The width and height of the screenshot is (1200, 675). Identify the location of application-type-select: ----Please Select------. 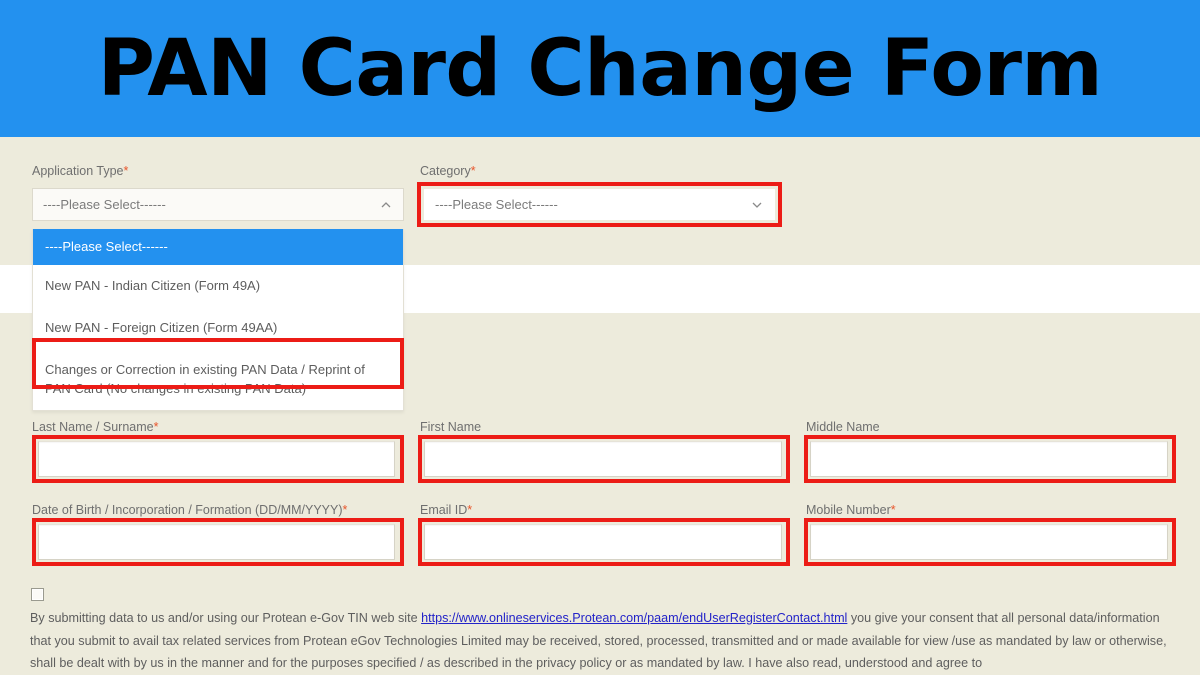
(218, 204).